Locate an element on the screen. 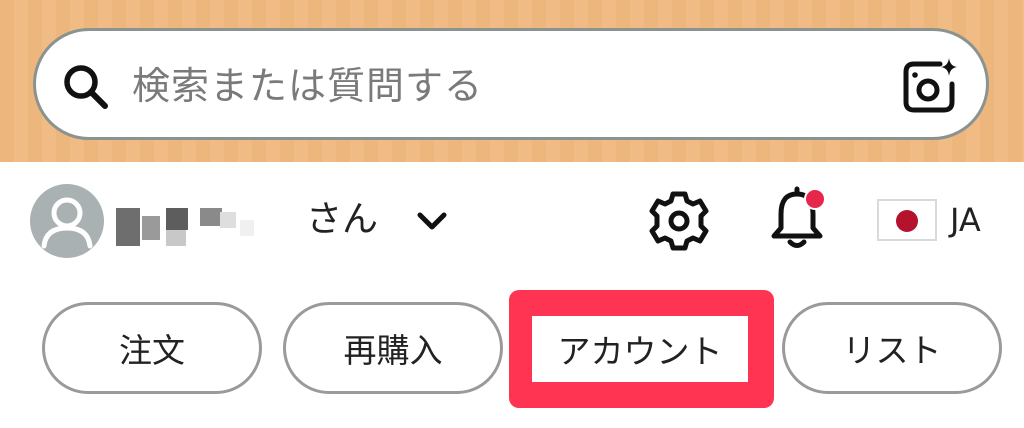 The image size is (1024, 428). tab-orders: 注文 is located at coordinates (152, 348).